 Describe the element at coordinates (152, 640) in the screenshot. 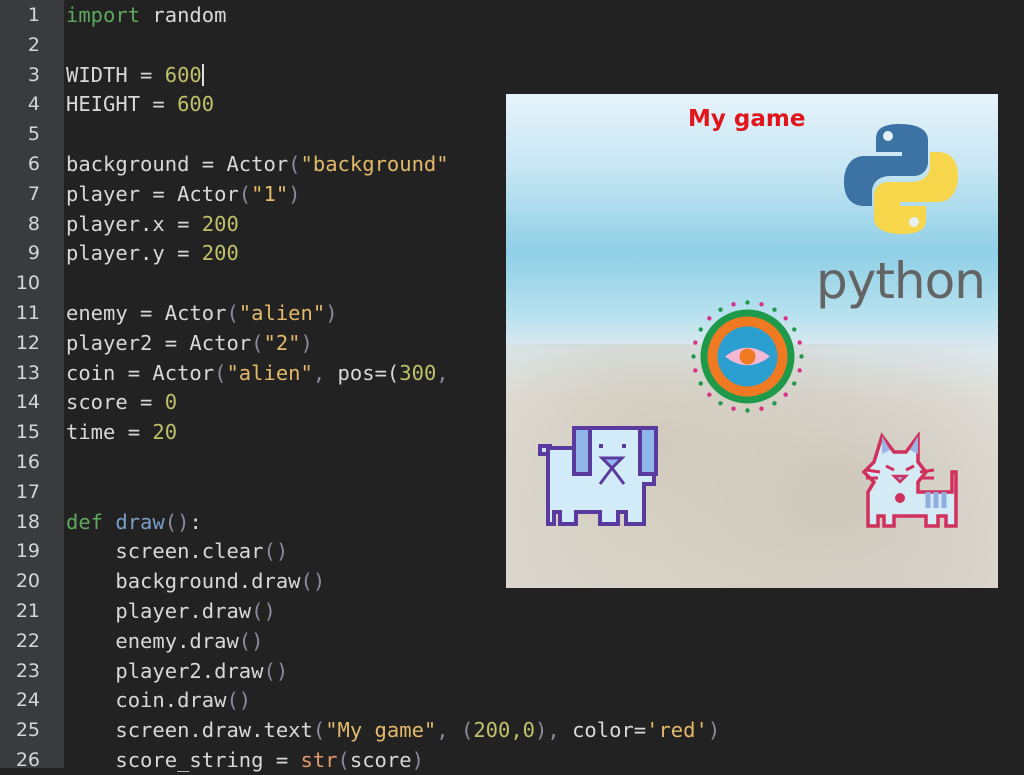

I see `code-token: enemy.draw` at that location.